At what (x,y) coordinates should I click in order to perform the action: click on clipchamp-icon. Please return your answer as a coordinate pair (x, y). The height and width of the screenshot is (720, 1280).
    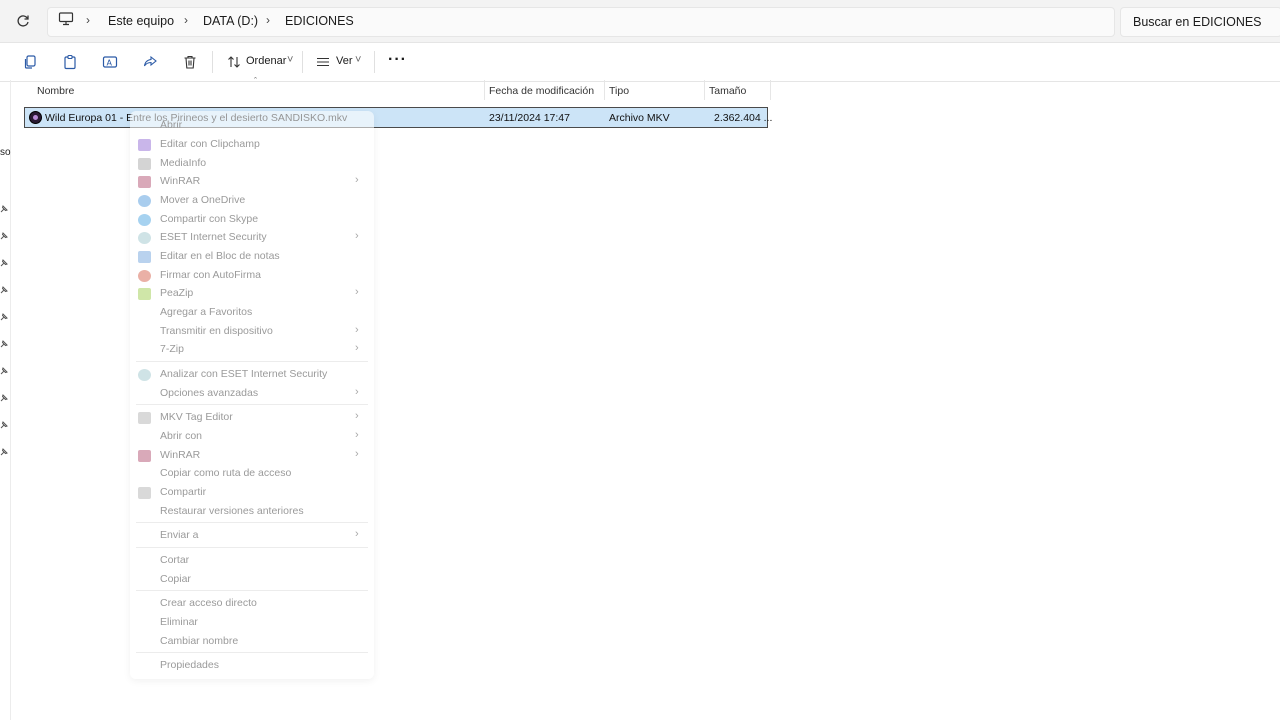
    Looking at the image, I should click on (144, 145).